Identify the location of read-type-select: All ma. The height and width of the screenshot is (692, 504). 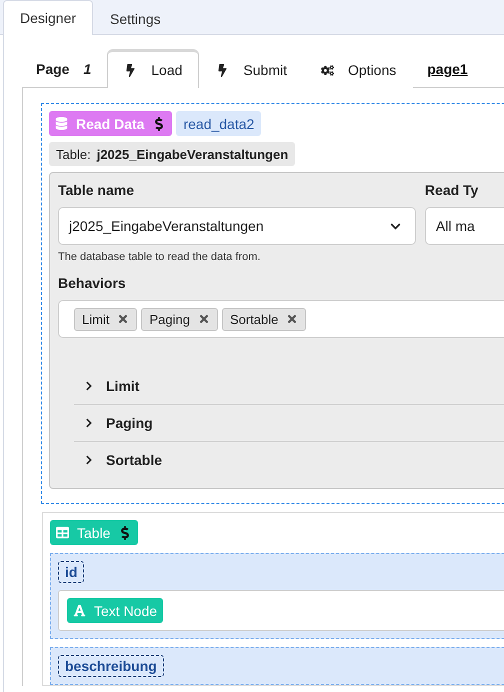
(464, 226).